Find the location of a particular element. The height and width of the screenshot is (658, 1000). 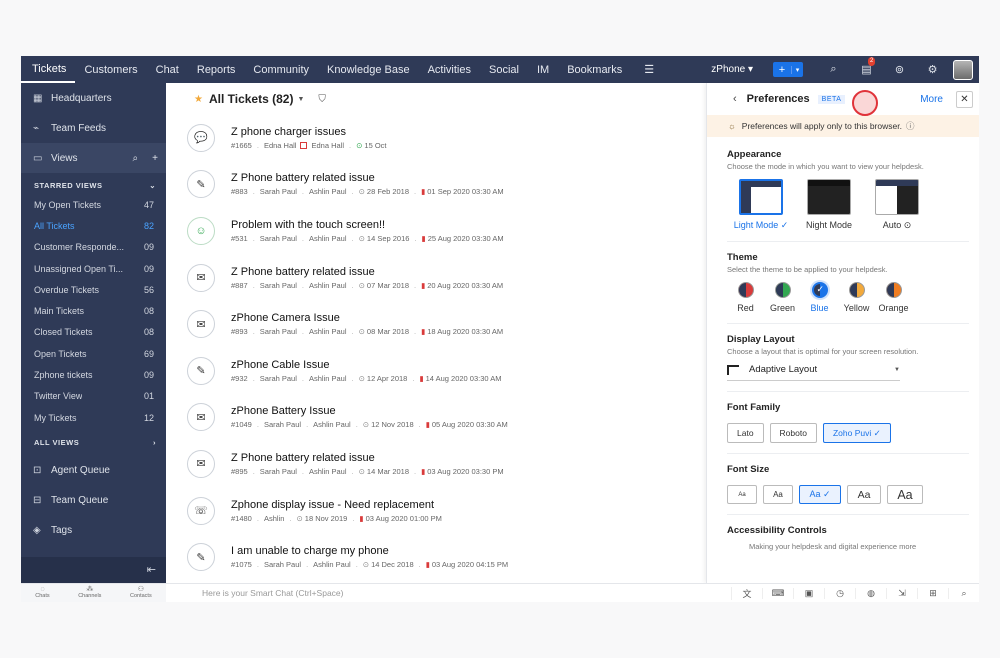

theme-option-green: Green is located at coordinates (782, 297).